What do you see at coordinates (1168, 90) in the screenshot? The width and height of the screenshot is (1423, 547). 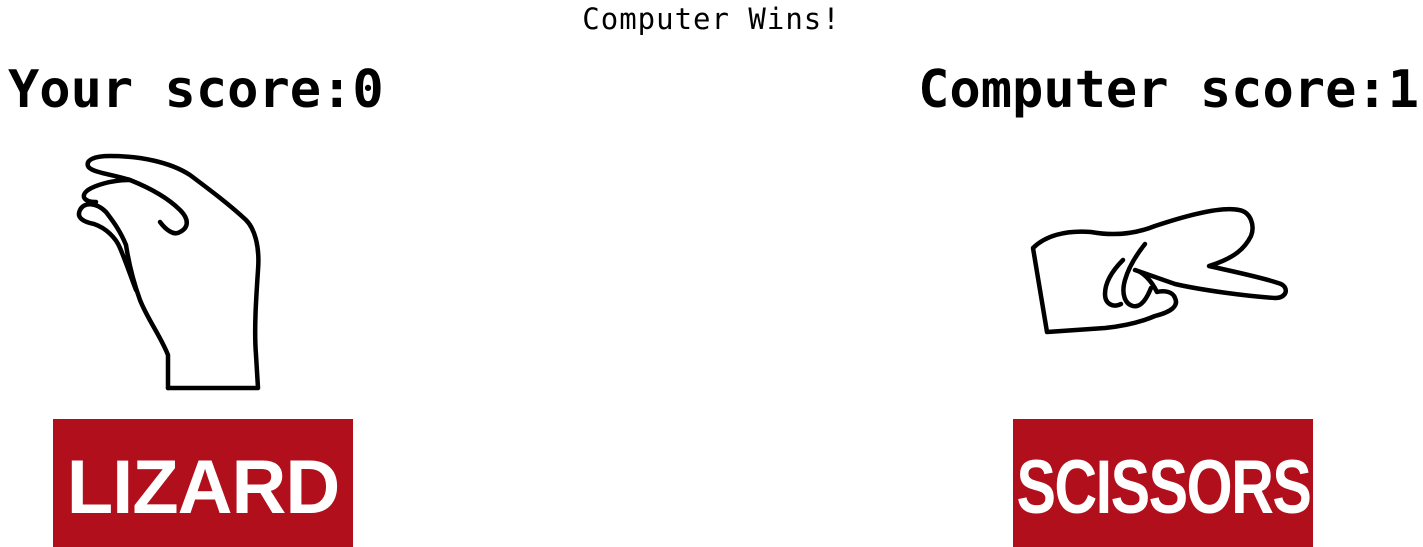 I see `computer-score: Computer score:1` at bounding box center [1168, 90].